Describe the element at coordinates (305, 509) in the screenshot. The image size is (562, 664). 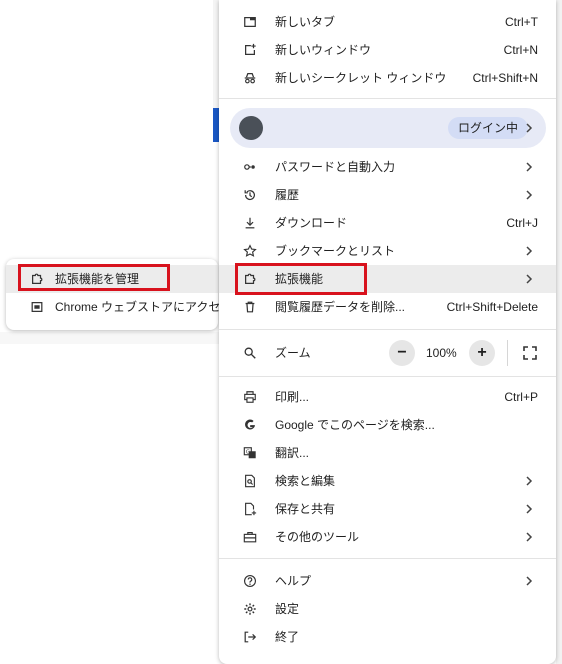
I see `save-share-label: 保存と共有` at that location.